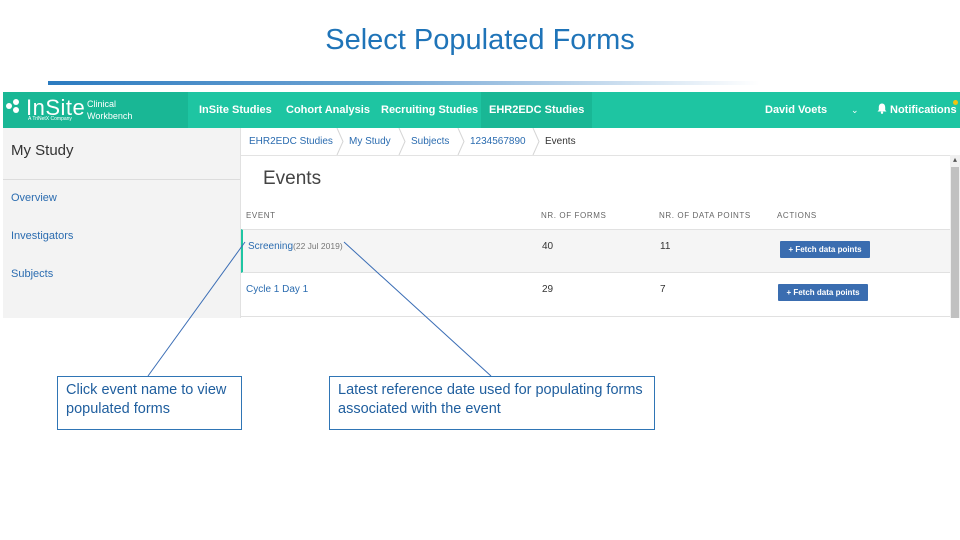 Image resolution: width=960 pixels, height=540 pixels. Describe the element at coordinates (705, 215) in the screenshot. I see `column-header-data-points: NR. OF DATA POINTS` at that location.